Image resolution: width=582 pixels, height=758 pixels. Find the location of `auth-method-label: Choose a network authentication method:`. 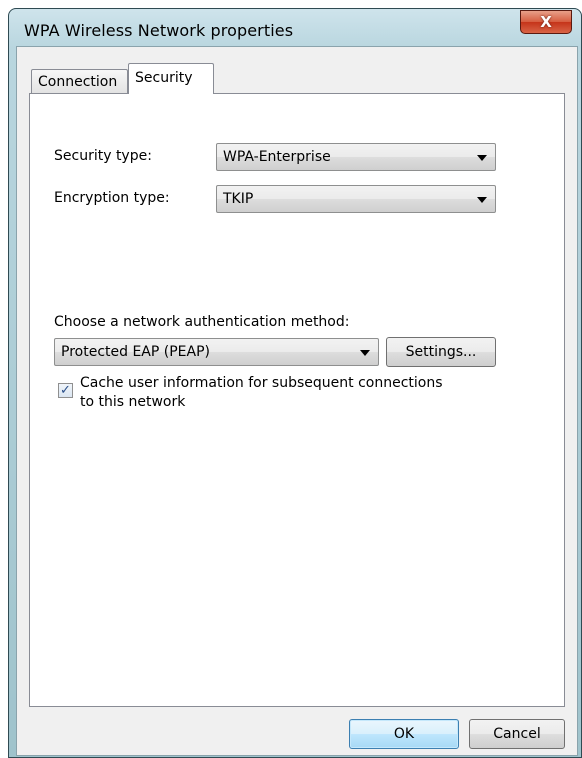

auth-method-label: Choose a network authentication method: is located at coordinates (202, 322).